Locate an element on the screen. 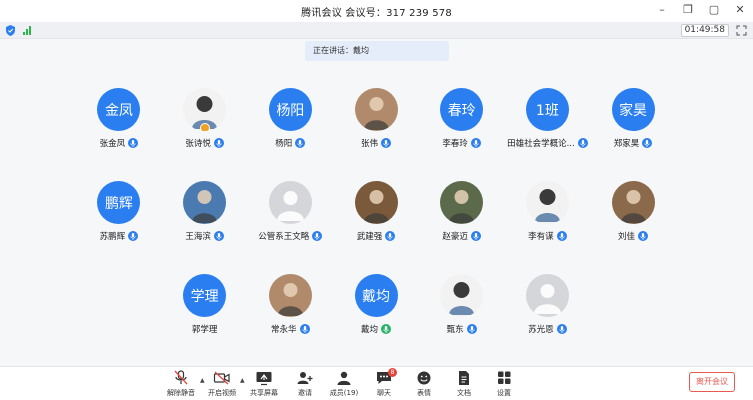 This screenshot has height=400, width=753. restore-icon: ❐ is located at coordinates (688, 10).